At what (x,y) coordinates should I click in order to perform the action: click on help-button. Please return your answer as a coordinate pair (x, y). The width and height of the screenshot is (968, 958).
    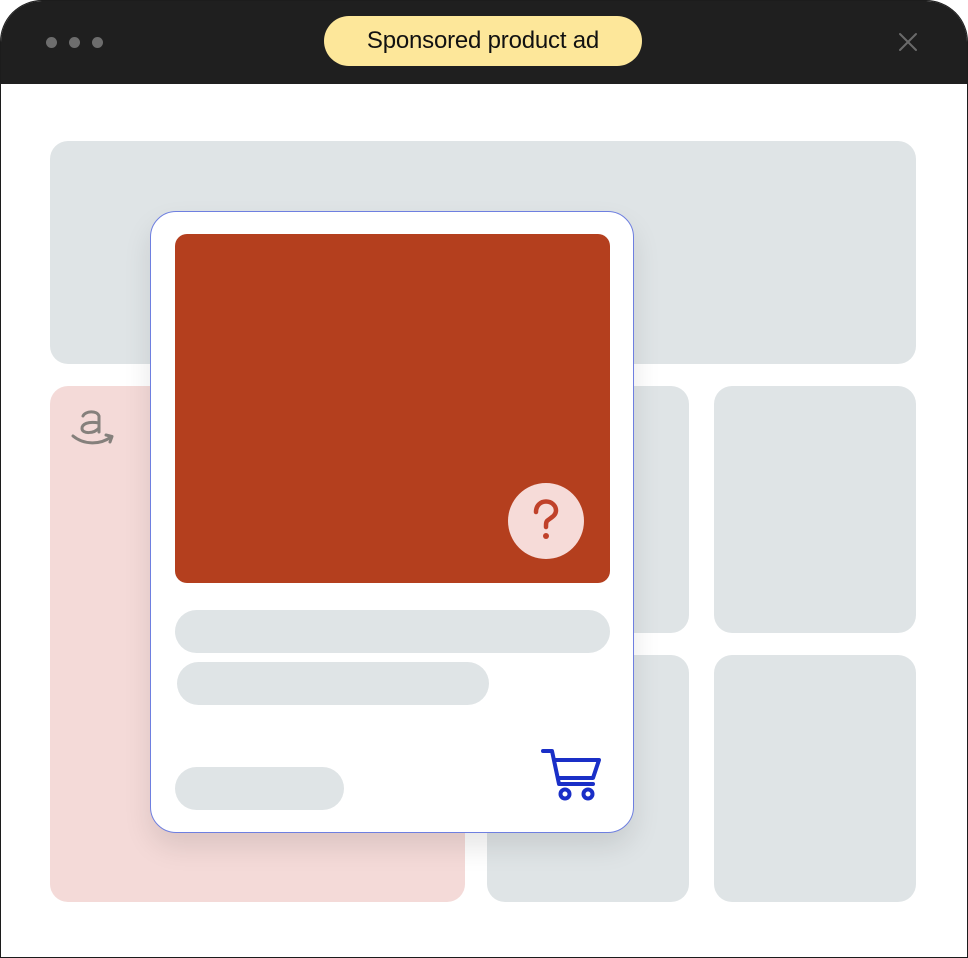
    Looking at the image, I should click on (546, 521).